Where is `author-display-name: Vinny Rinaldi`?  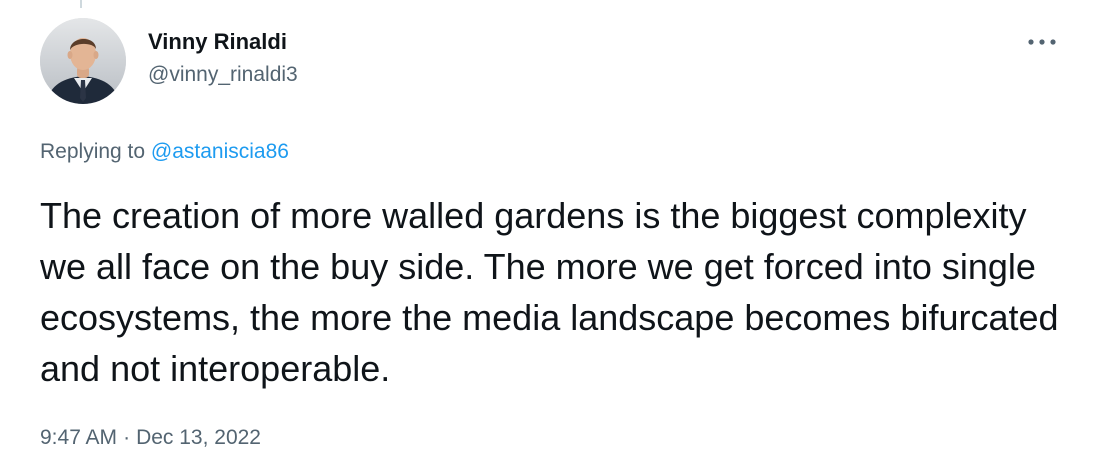
author-display-name: Vinny Rinaldi is located at coordinates (223, 42).